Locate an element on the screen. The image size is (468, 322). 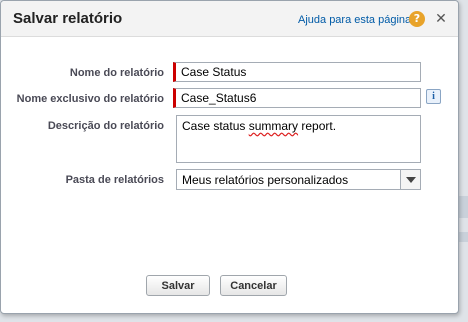
save-button: Salvar is located at coordinates (178, 285).